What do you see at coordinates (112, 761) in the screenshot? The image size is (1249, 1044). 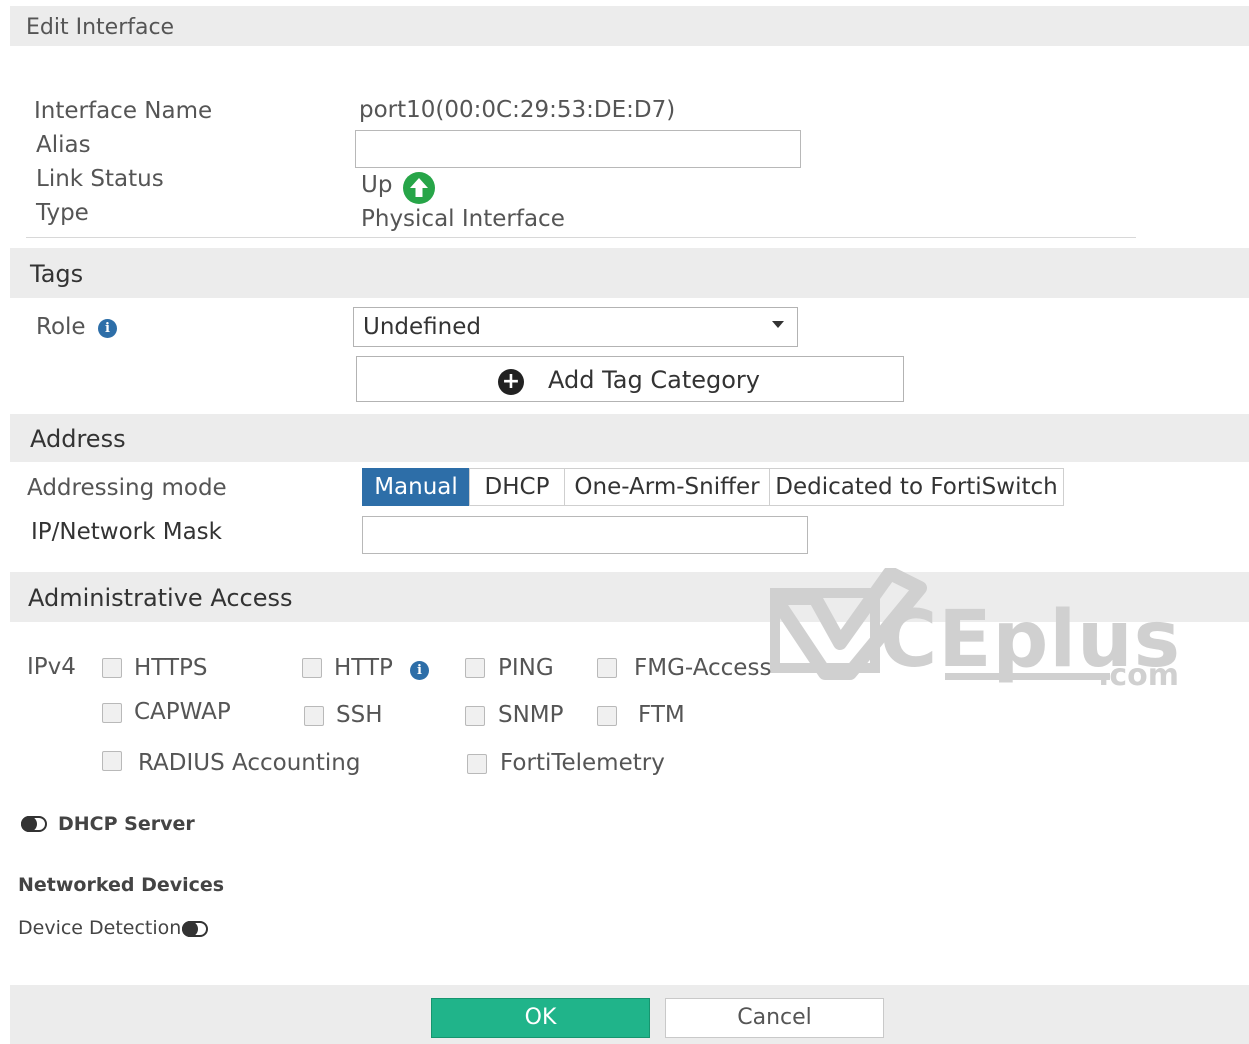 I see `radius-accounting-checkbox` at bounding box center [112, 761].